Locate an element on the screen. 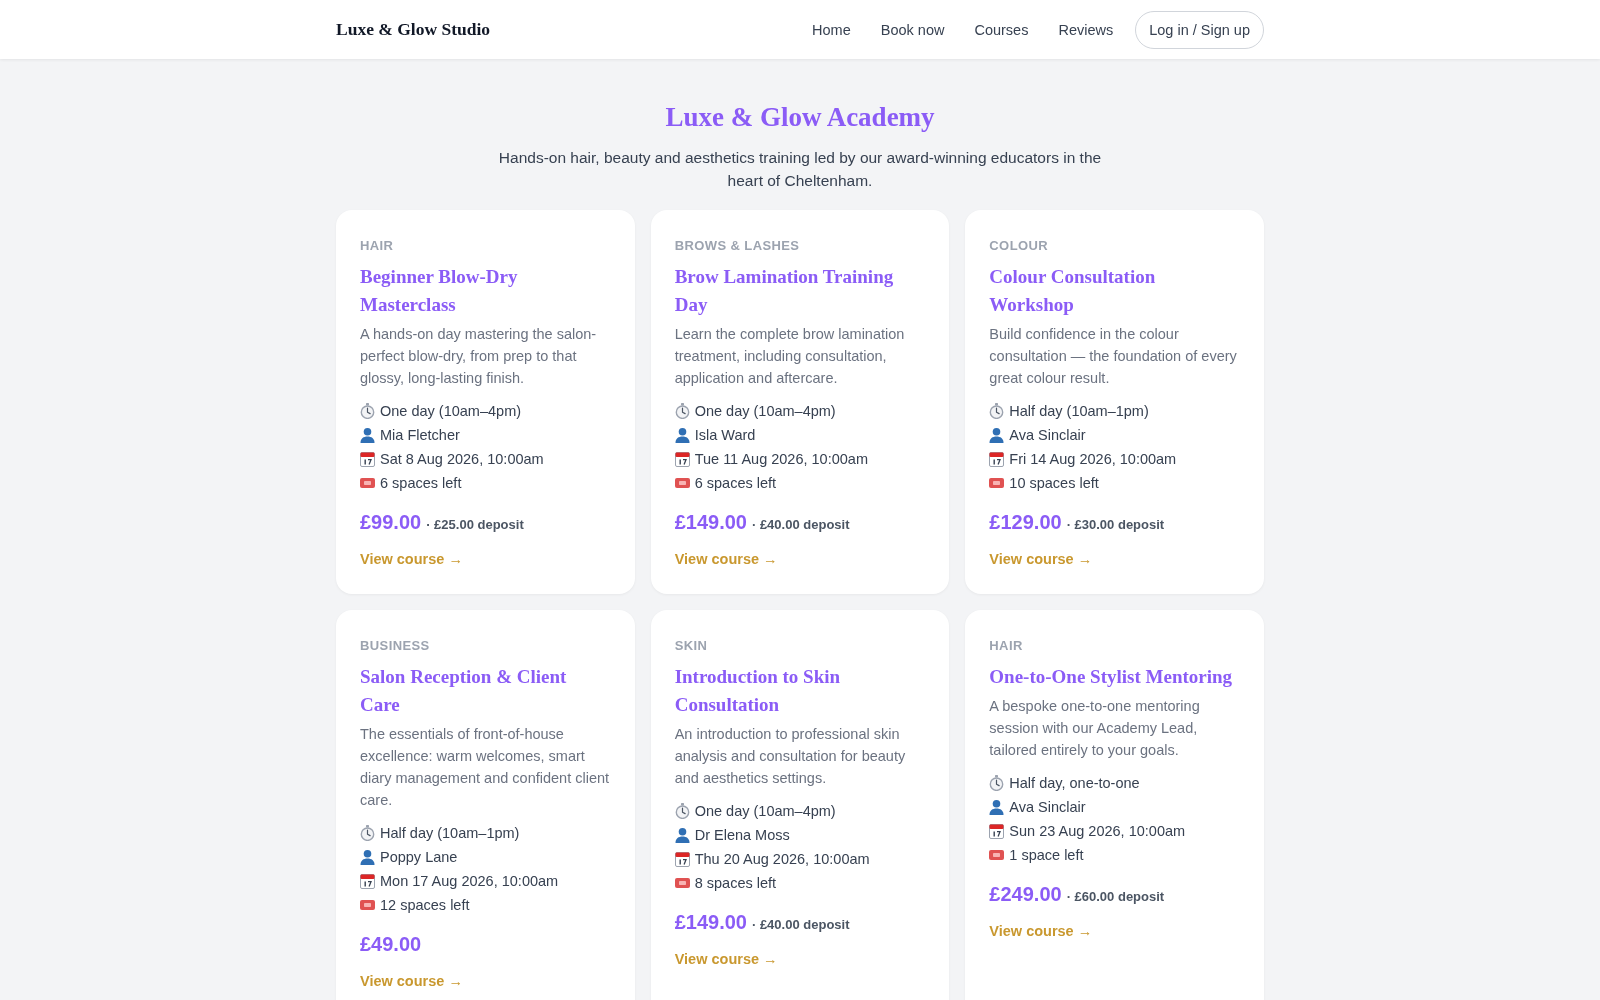 The width and height of the screenshot is (1600, 1000). course-category: BROWS & LASHES is located at coordinates (737, 246).